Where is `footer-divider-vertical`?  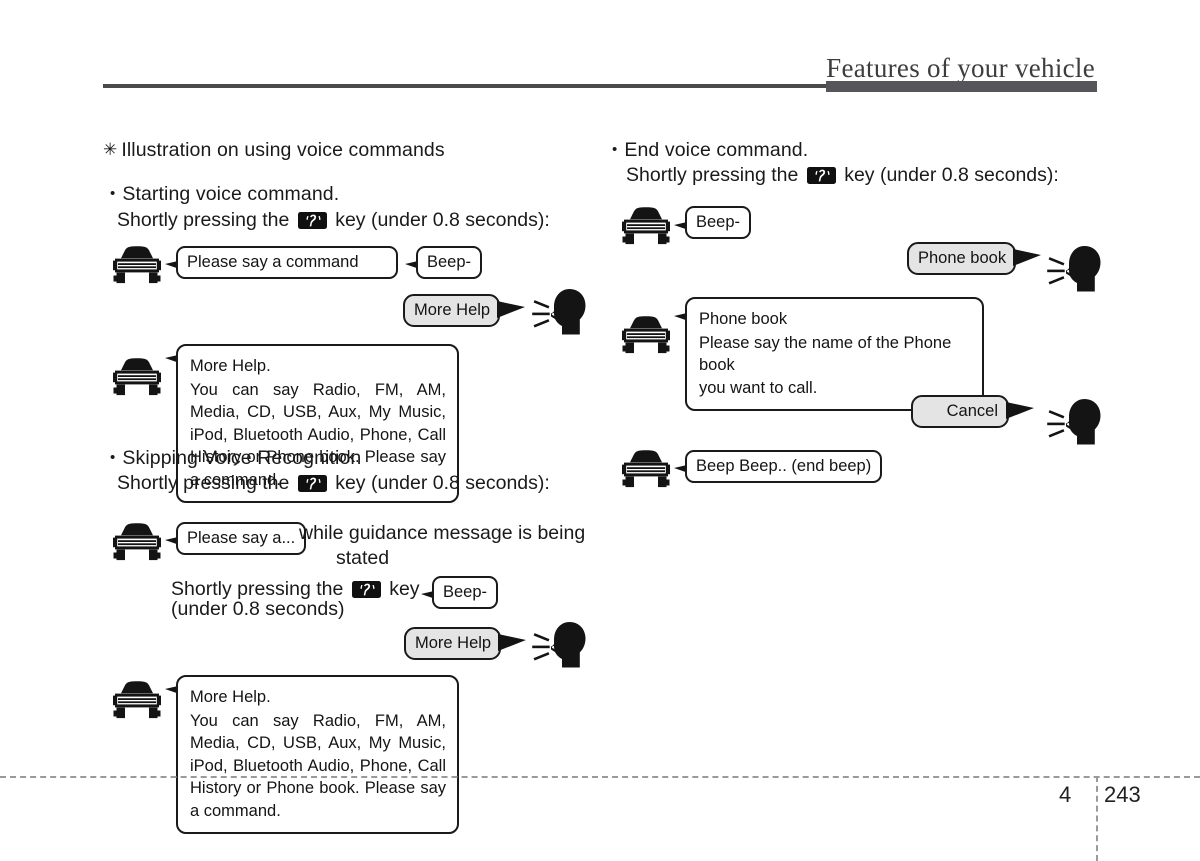 footer-divider-vertical is located at coordinates (1097, 818).